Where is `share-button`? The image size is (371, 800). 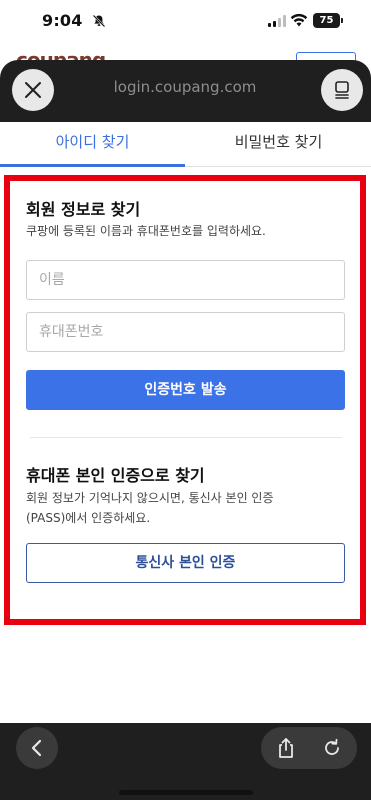 share-button is located at coordinates (286, 748).